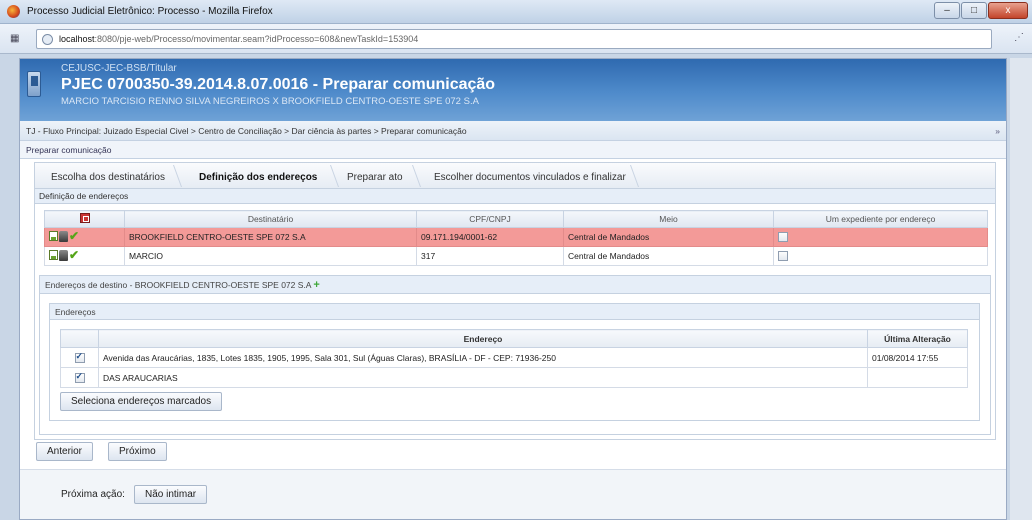 The height and width of the screenshot is (520, 1032). I want to click on cpf-cell: 09.171.194/0001-62, so click(490, 237).